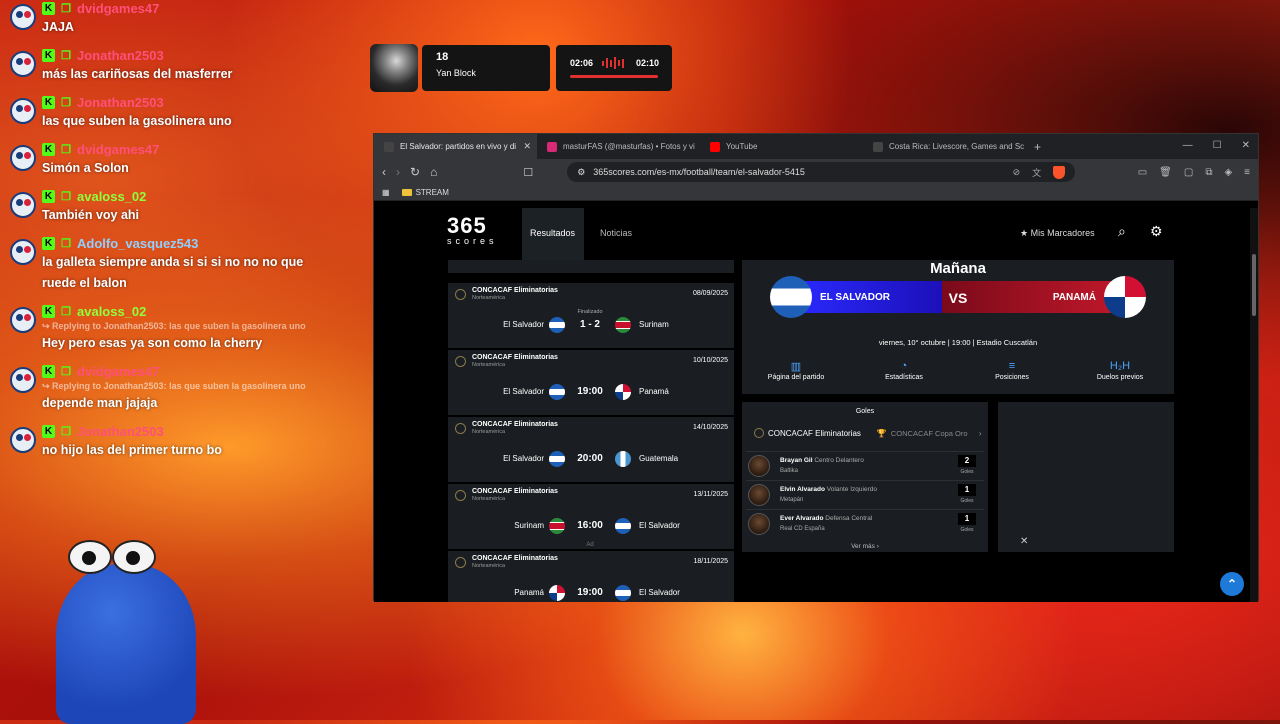 This screenshot has height=724, width=1280. What do you see at coordinates (1037, 147) in the screenshot?
I see `new-tab-button: +` at bounding box center [1037, 147].